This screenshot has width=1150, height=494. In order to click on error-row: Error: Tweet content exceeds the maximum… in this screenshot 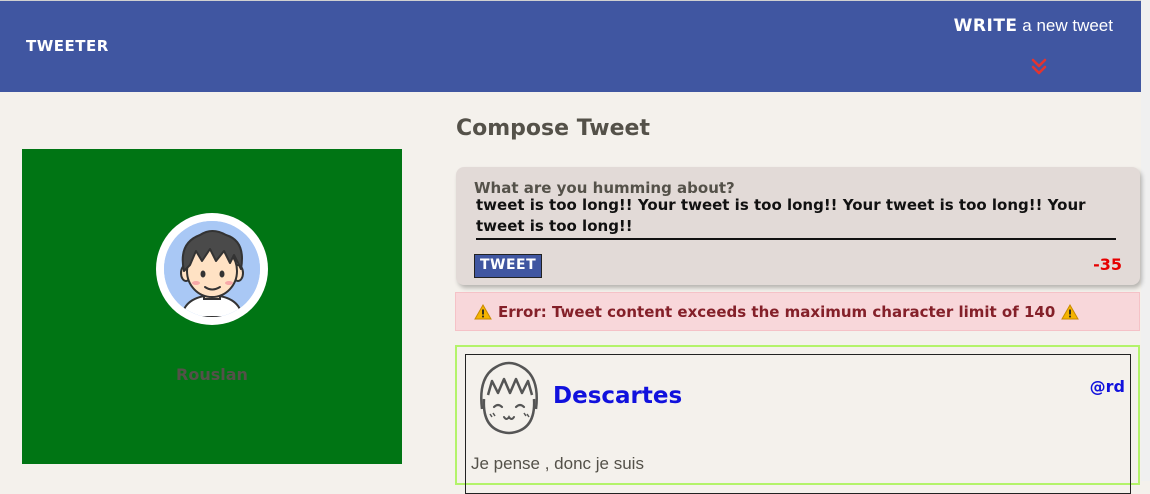, I will do `click(777, 312)`.